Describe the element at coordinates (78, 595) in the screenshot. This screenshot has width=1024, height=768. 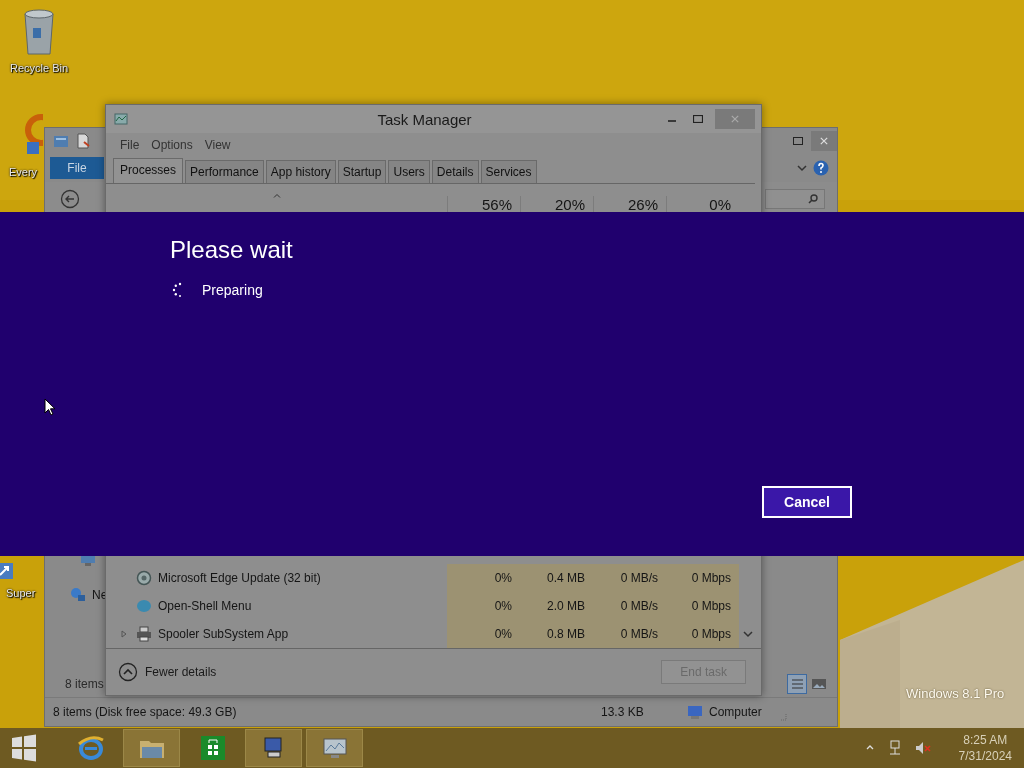
I see `network-icon` at that location.